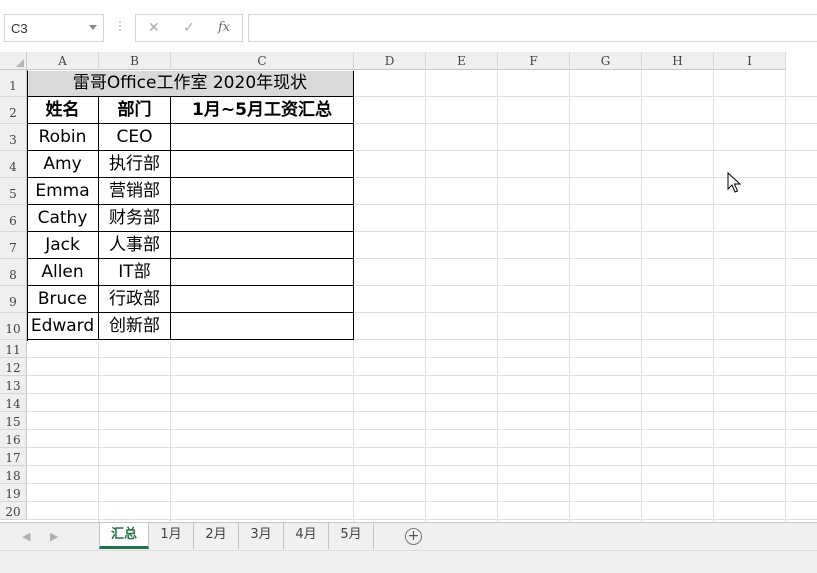  What do you see at coordinates (224, 27) in the screenshot?
I see `insert-function-button: fx` at bounding box center [224, 27].